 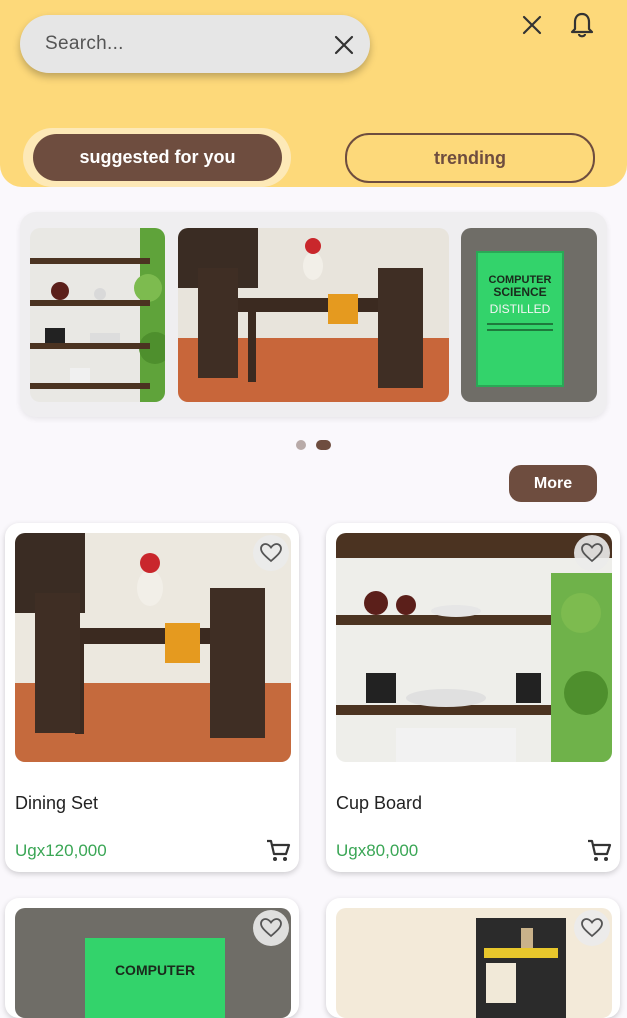 What do you see at coordinates (57, 803) in the screenshot?
I see `product-name: Dining Set` at bounding box center [57, 803].